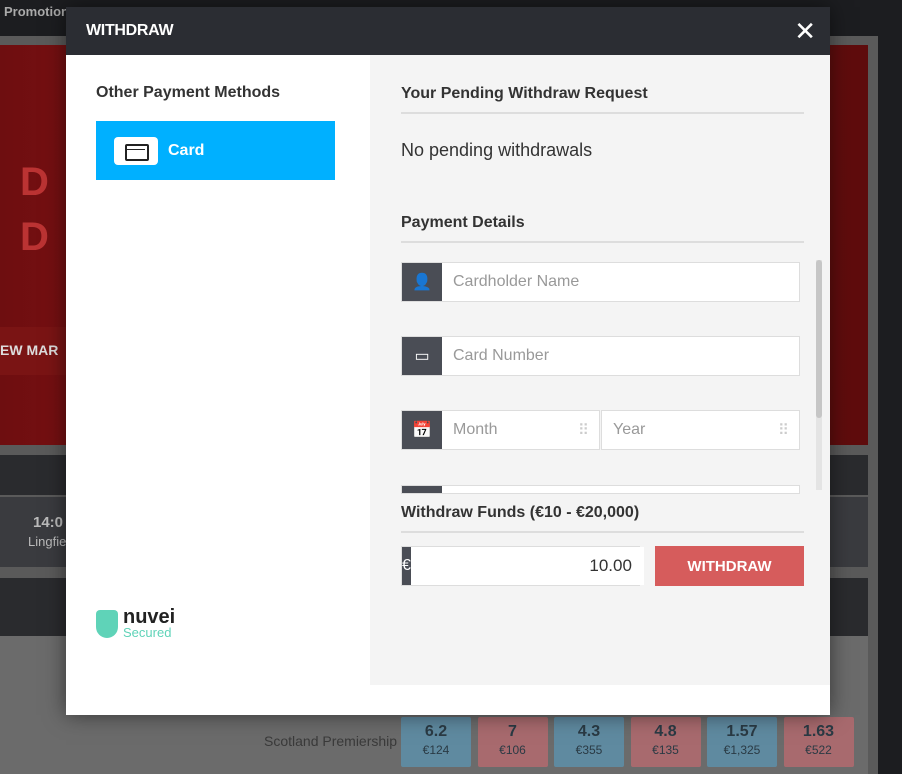  Describe the element at coordinates (512, 742) in the screenshot. I see `odds-button-lay: 7 €106` at that location.